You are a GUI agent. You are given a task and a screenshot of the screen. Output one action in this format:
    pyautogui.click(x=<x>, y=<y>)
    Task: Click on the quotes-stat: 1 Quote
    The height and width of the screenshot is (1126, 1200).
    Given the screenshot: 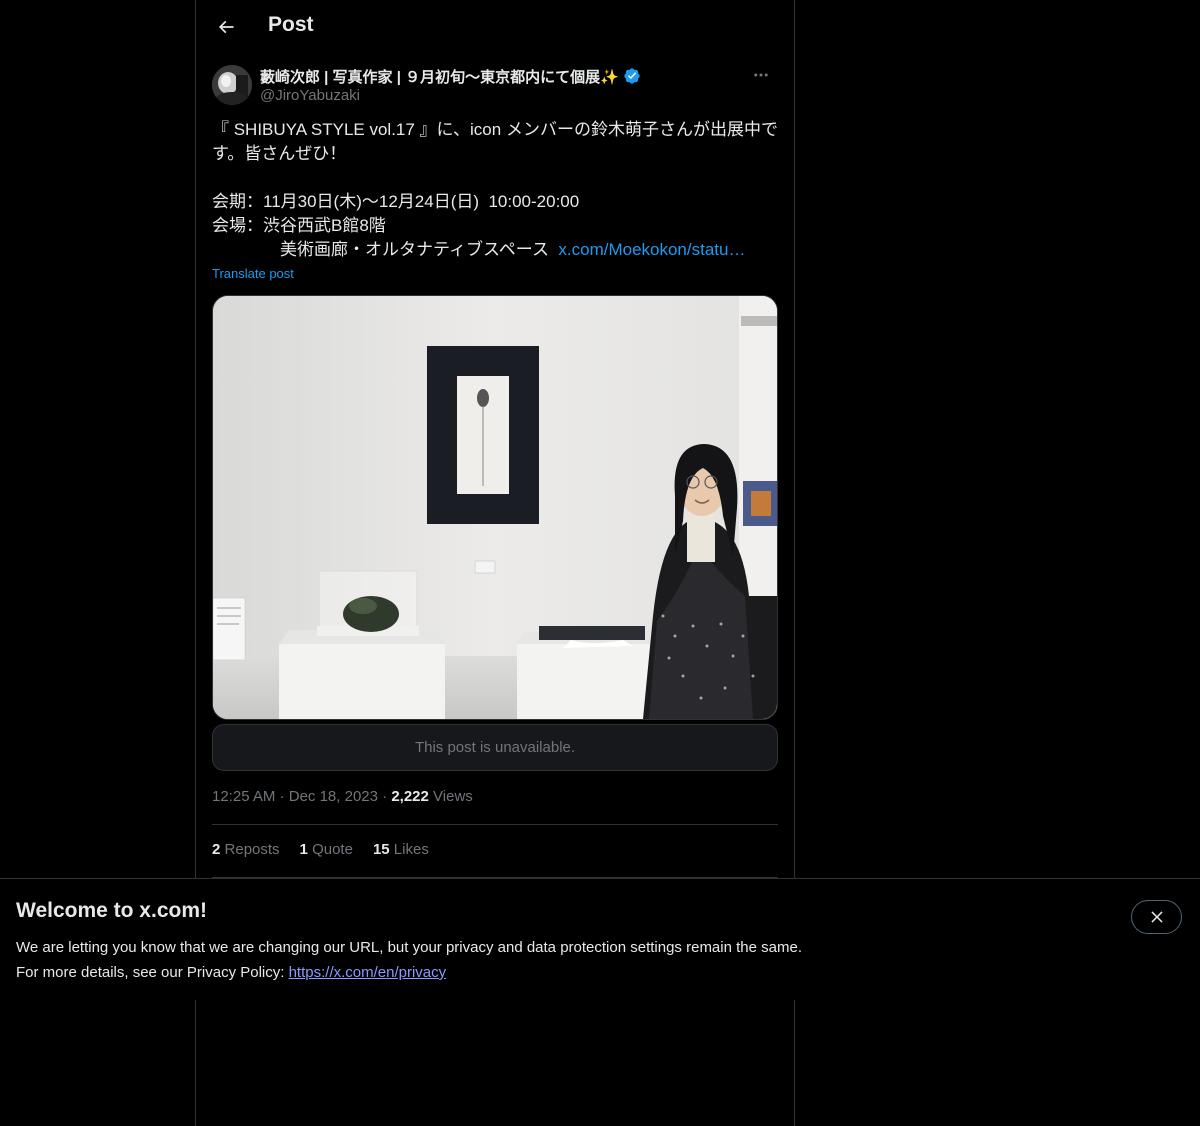 What is the action you would take?
    pyautogui.click(x=326, y=849)
    